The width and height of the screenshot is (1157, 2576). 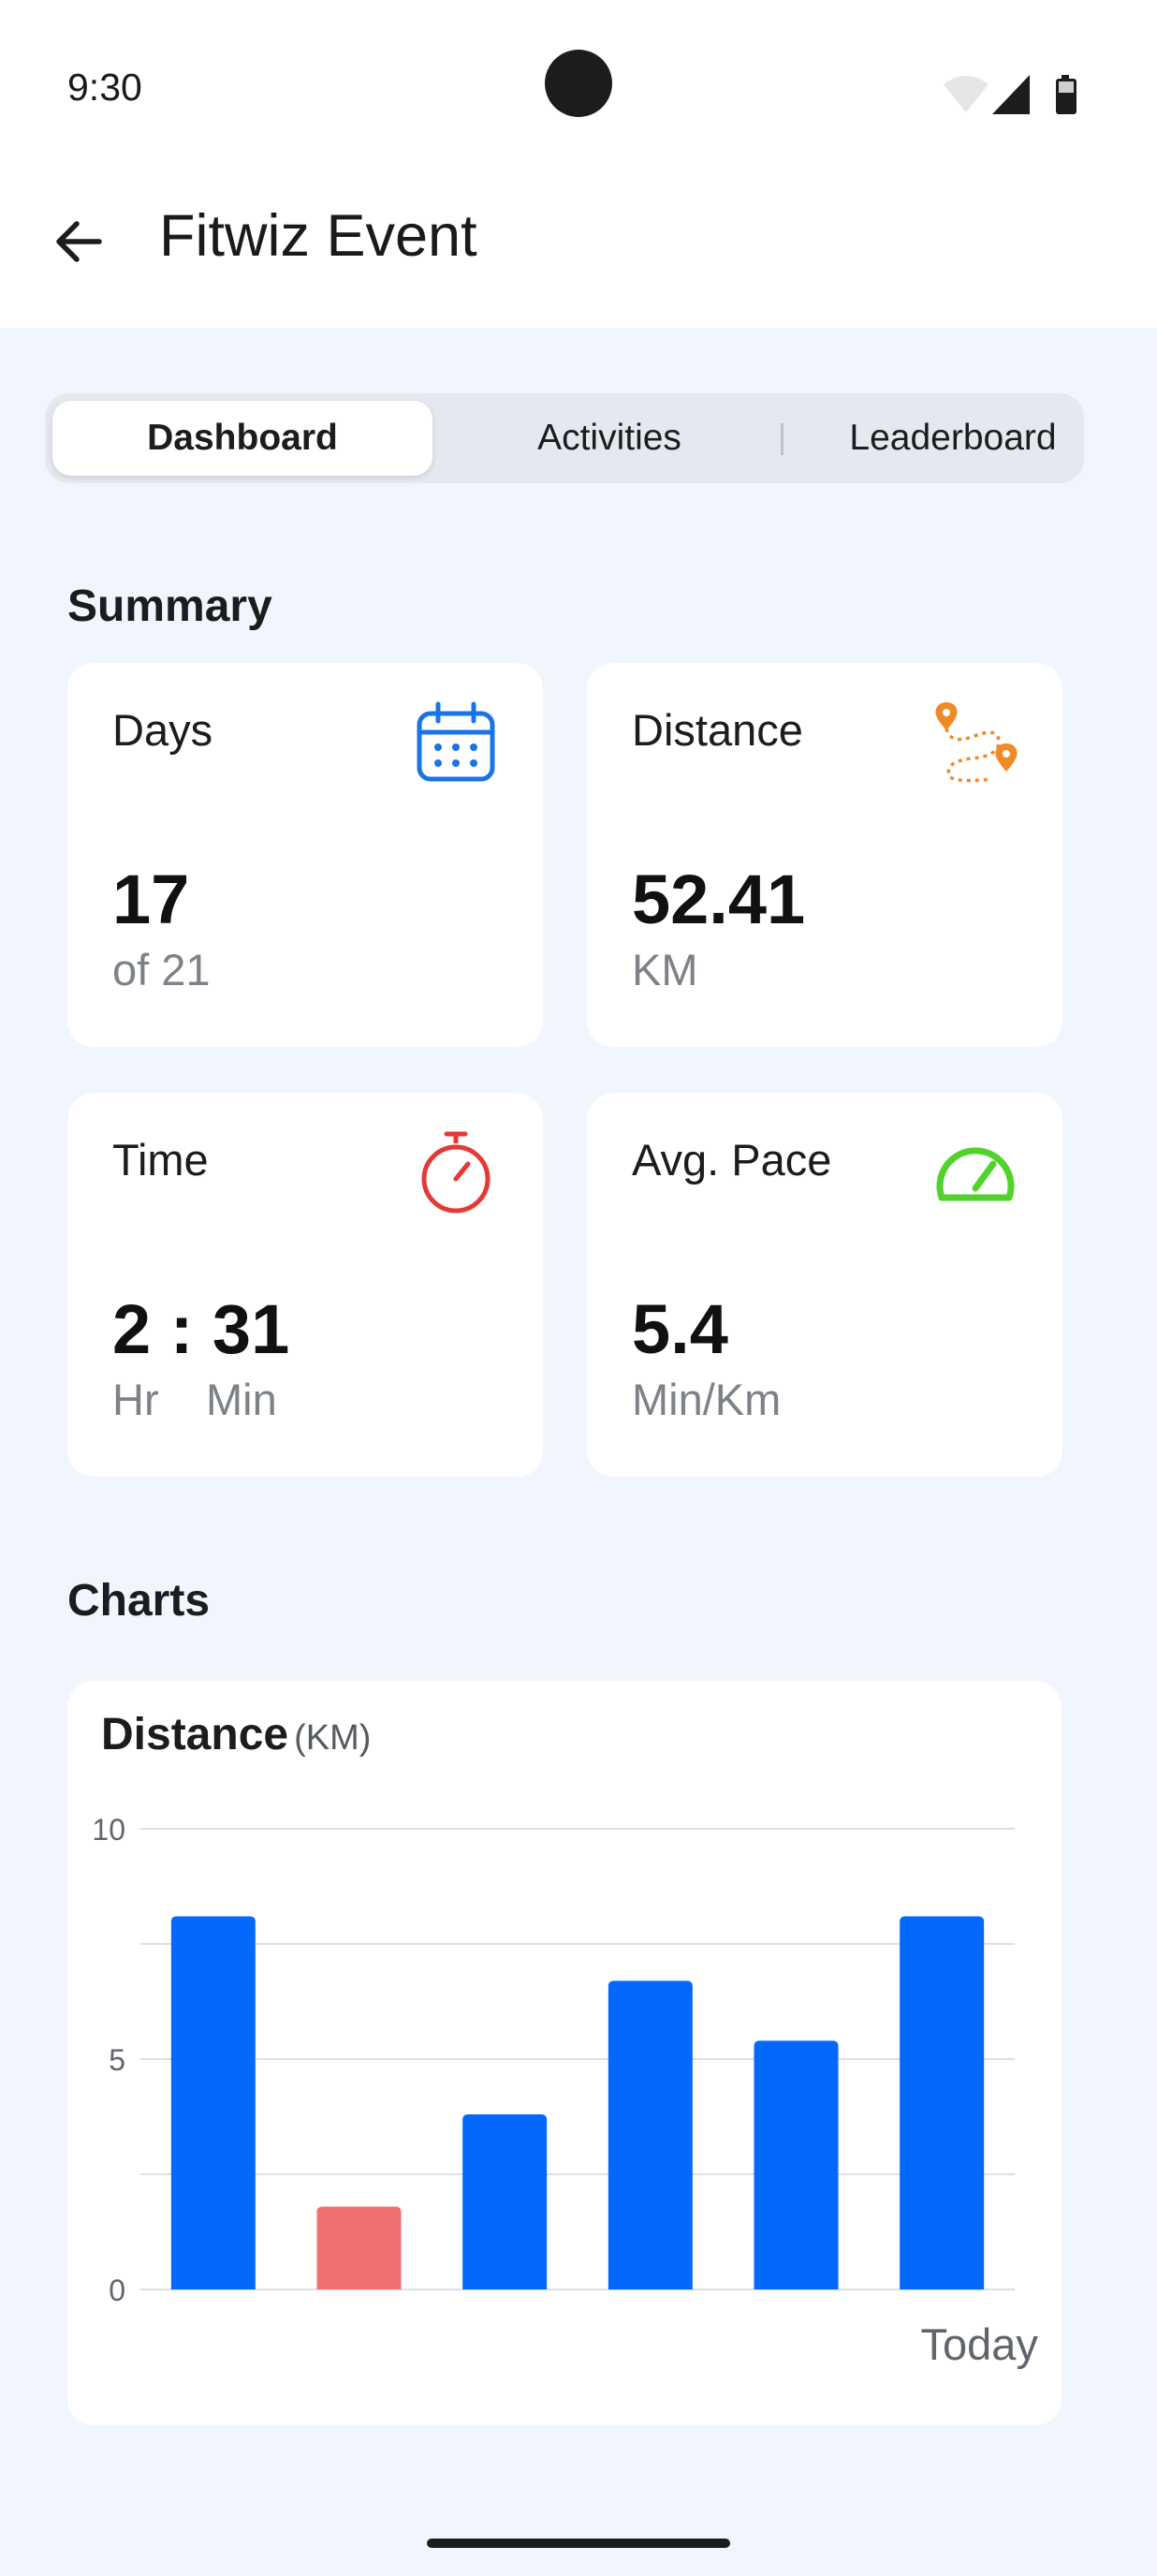 What do you see at coordinates (665, 969) in the screenshot?
I see `distance-sub: KM` at bounding box center [665, 969].